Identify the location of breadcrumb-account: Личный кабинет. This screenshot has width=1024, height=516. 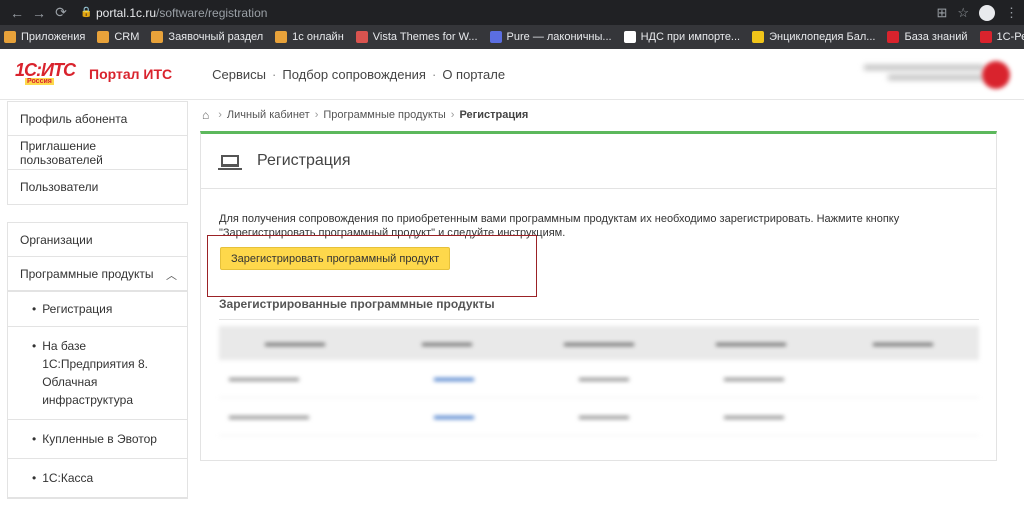
(268, 115).